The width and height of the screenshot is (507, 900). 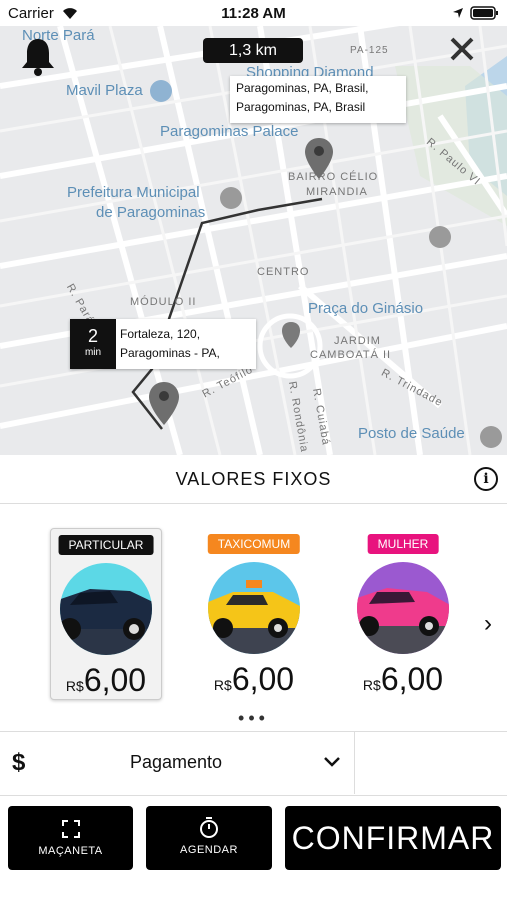 I want to click on car-icon, so click(x=106, y=609).